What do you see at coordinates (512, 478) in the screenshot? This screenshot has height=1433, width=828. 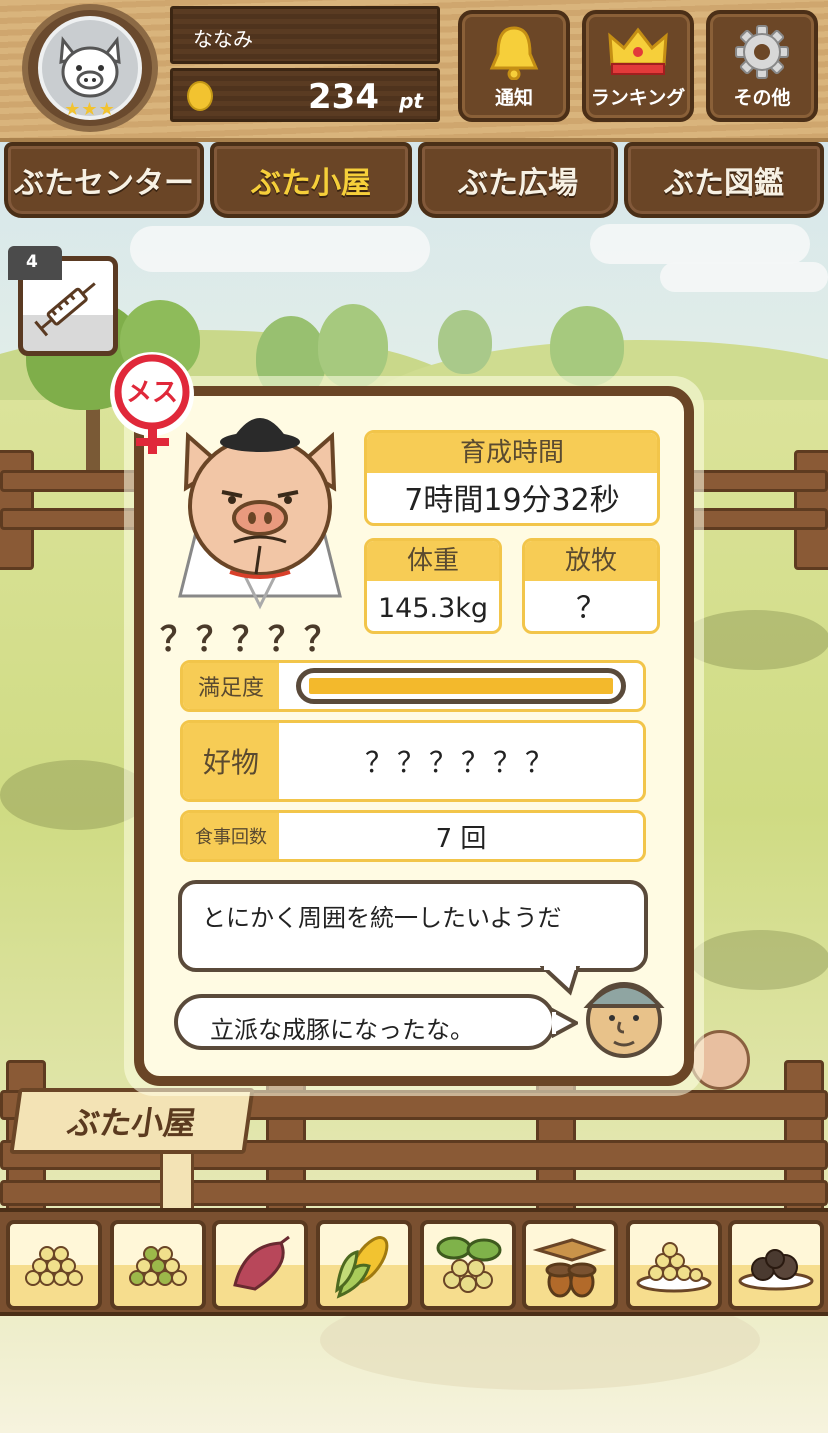 I see `growth-time-box: 育成時間 7時間19分32秒` at bounding box center [512, 478].